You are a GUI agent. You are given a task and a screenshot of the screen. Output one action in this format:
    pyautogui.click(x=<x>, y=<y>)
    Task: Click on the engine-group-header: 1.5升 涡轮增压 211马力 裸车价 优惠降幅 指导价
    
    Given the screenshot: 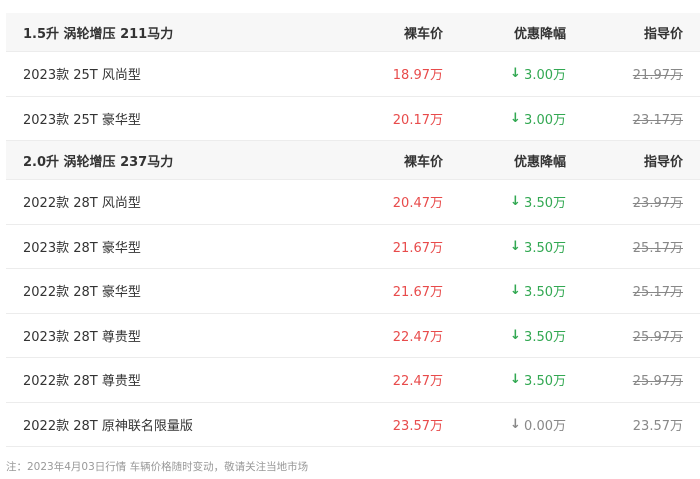 What is the action you would take?
    pyautogui.click(x=353, y=32)
    